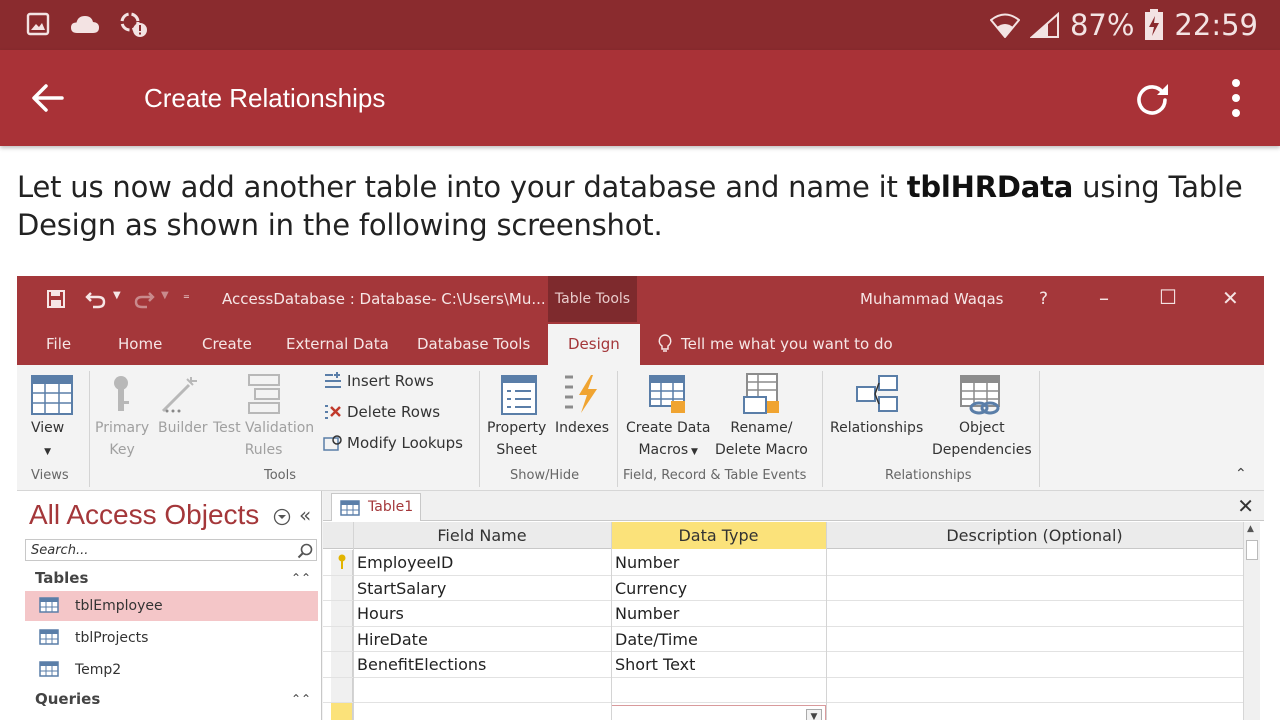  What do you see at coordinates (61, 578) in the screenshot?
I see `nav-section-tables: Tables` at bounding box center [61, 578].